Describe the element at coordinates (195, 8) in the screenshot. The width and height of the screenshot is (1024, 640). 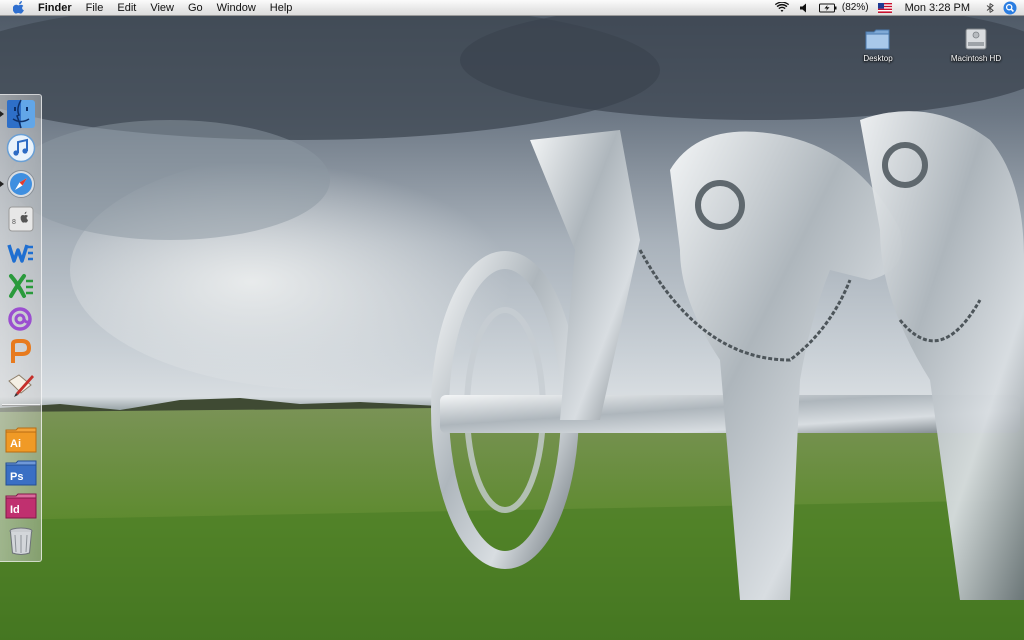
I see `menu-go: Go` at that location.